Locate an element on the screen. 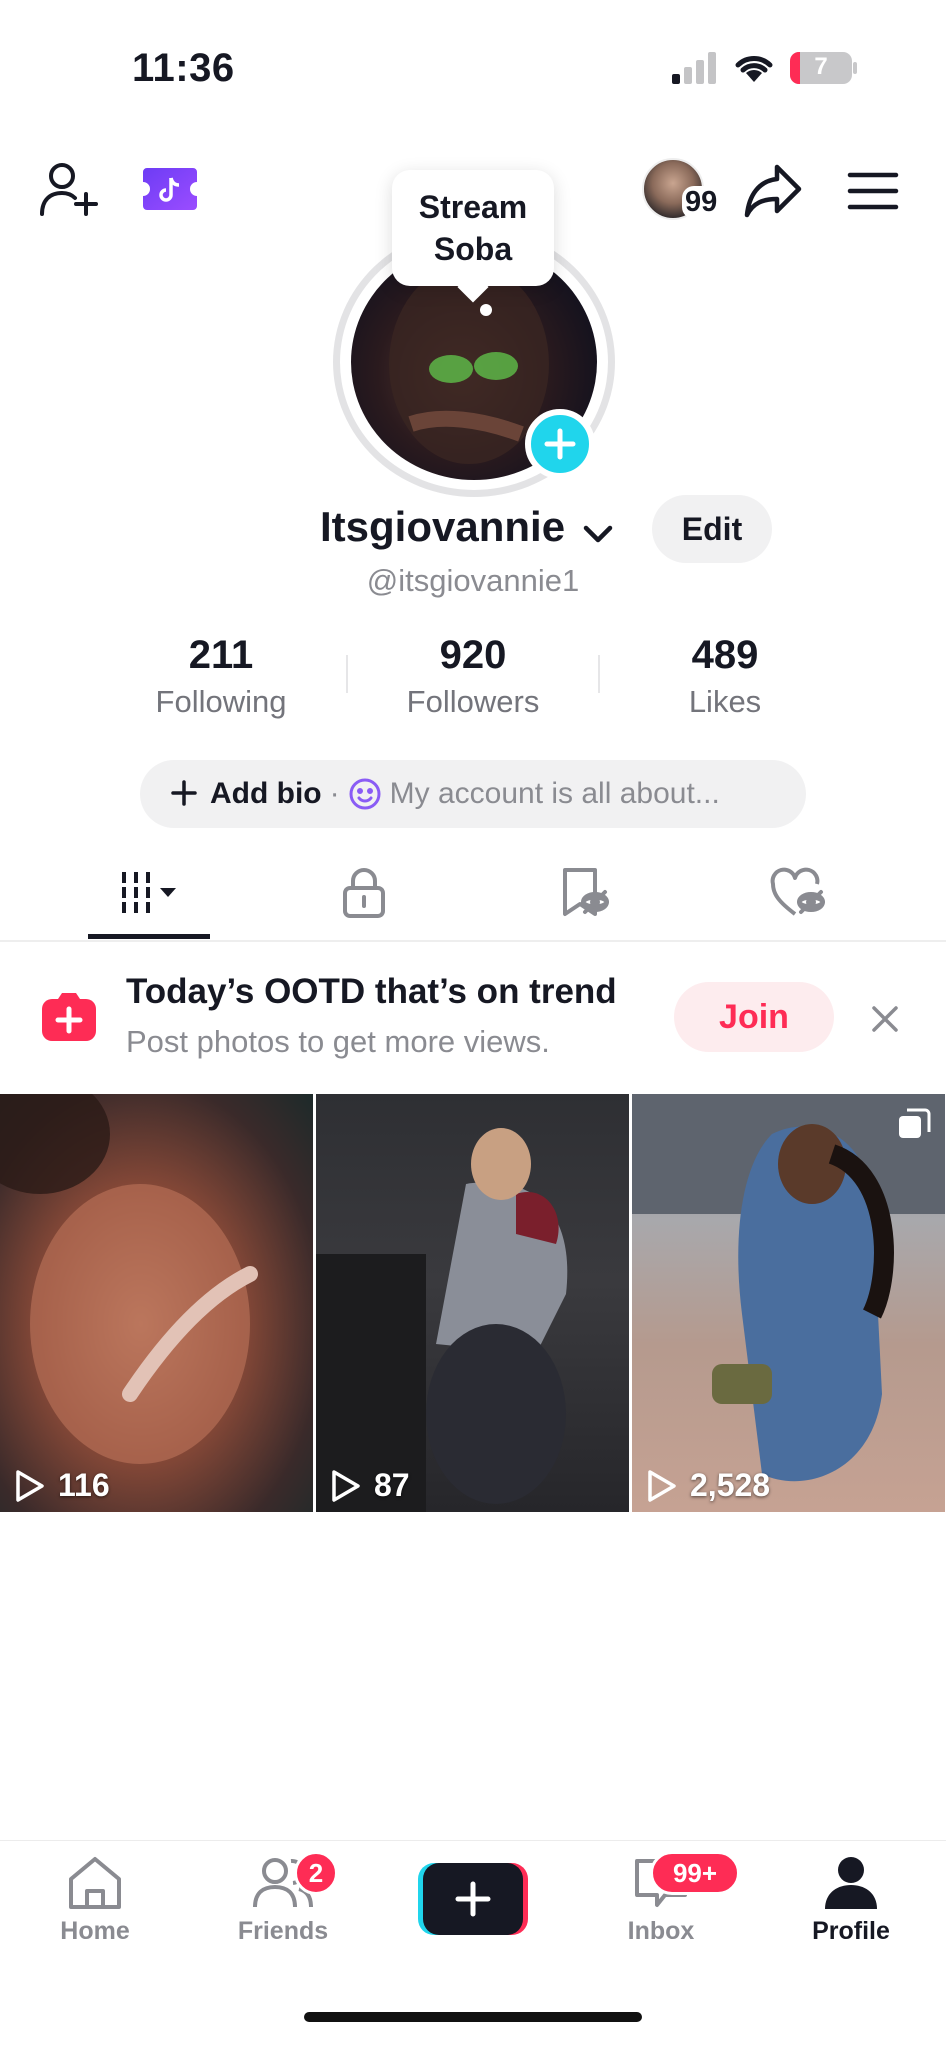 The height and width of the screenshot is (2048, 946). follower-avatar-stack: 99 is located at coordinates (680, 193).